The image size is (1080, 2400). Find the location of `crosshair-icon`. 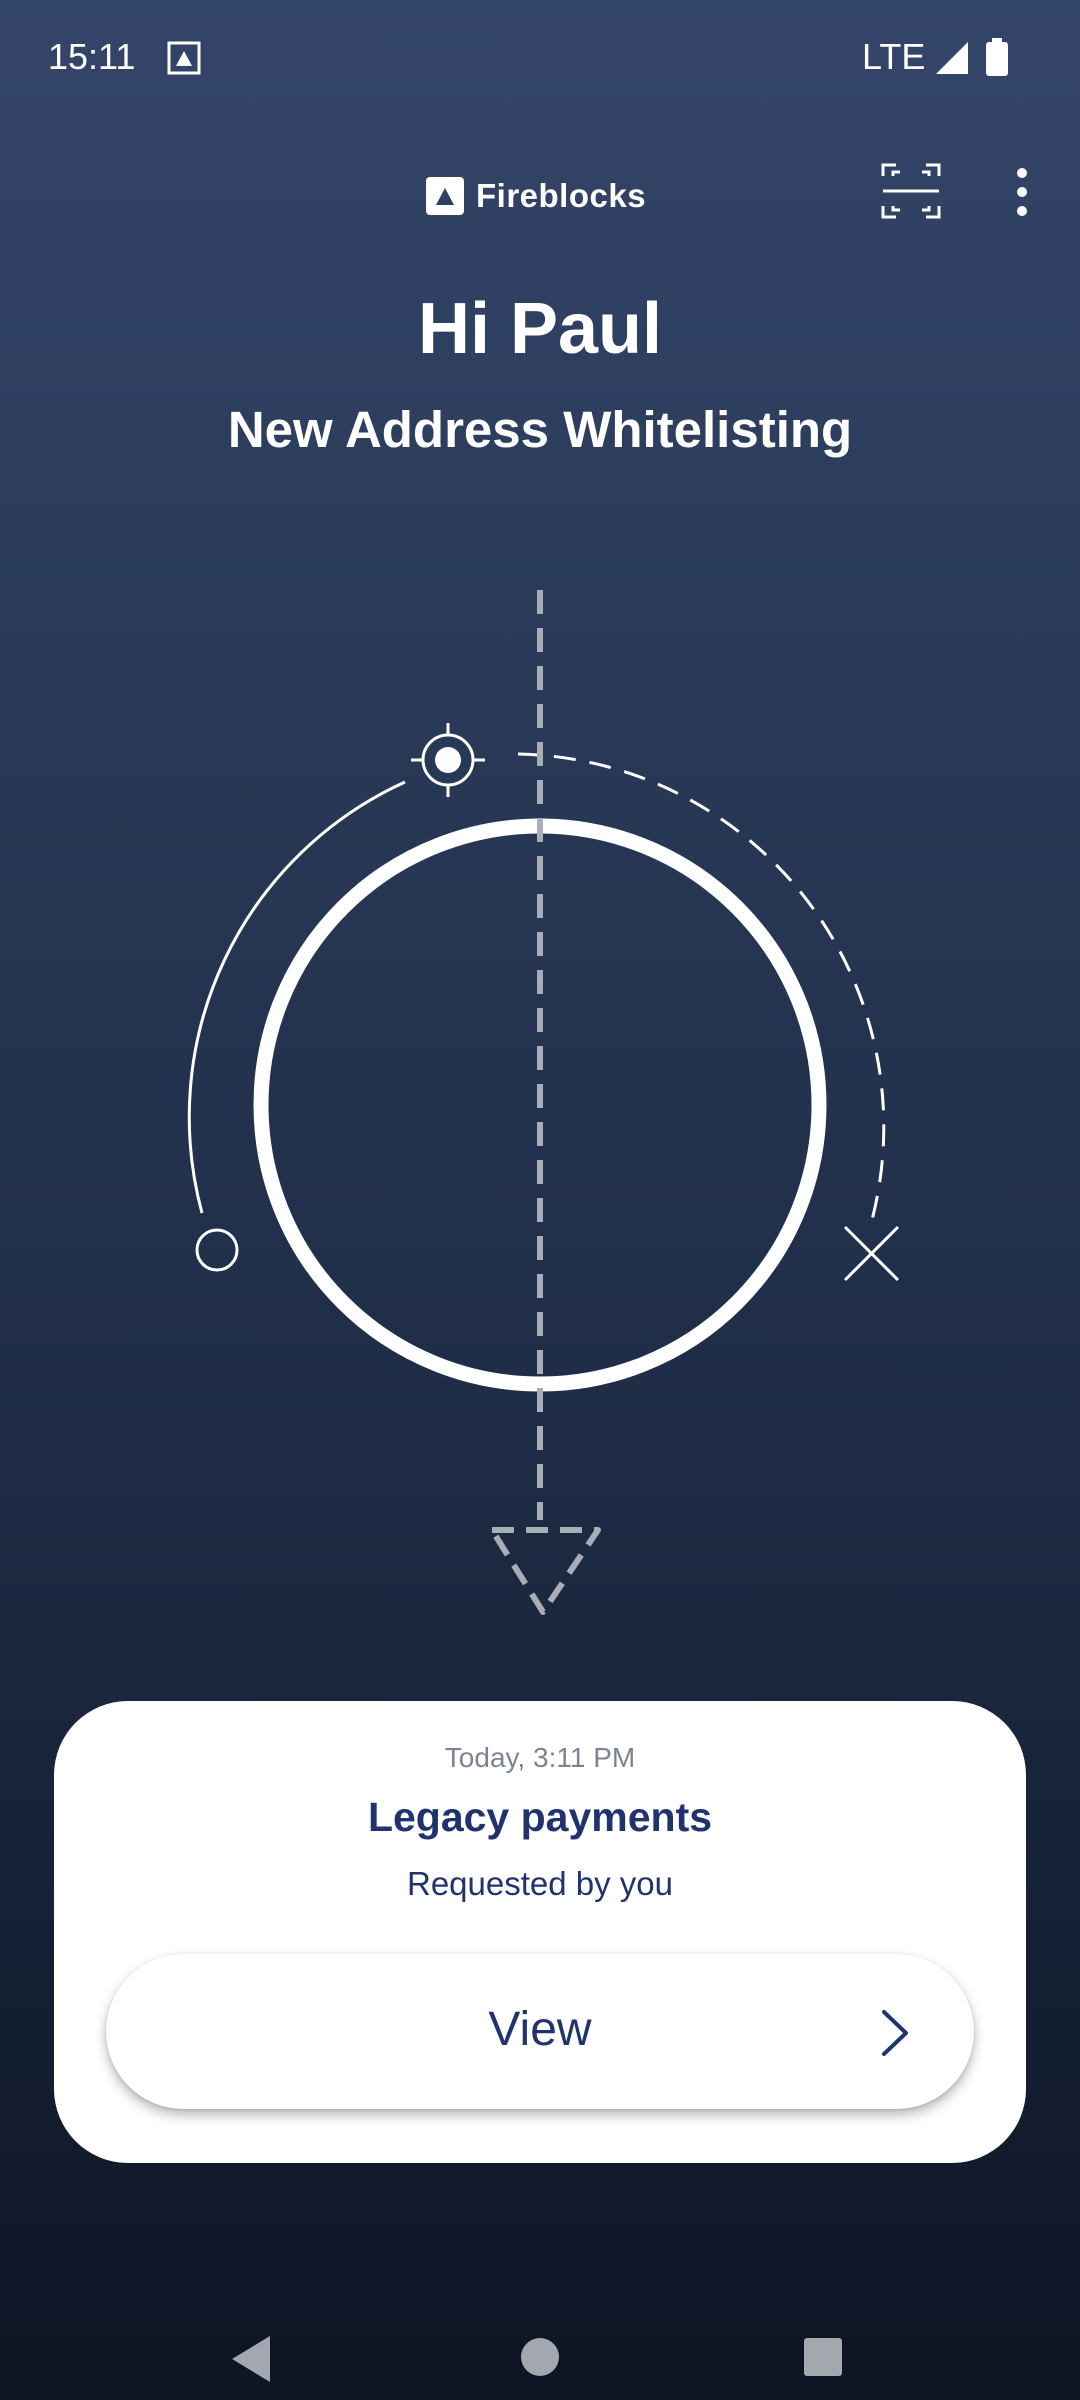

crosshair-icon is located at coordinates (448, 760).